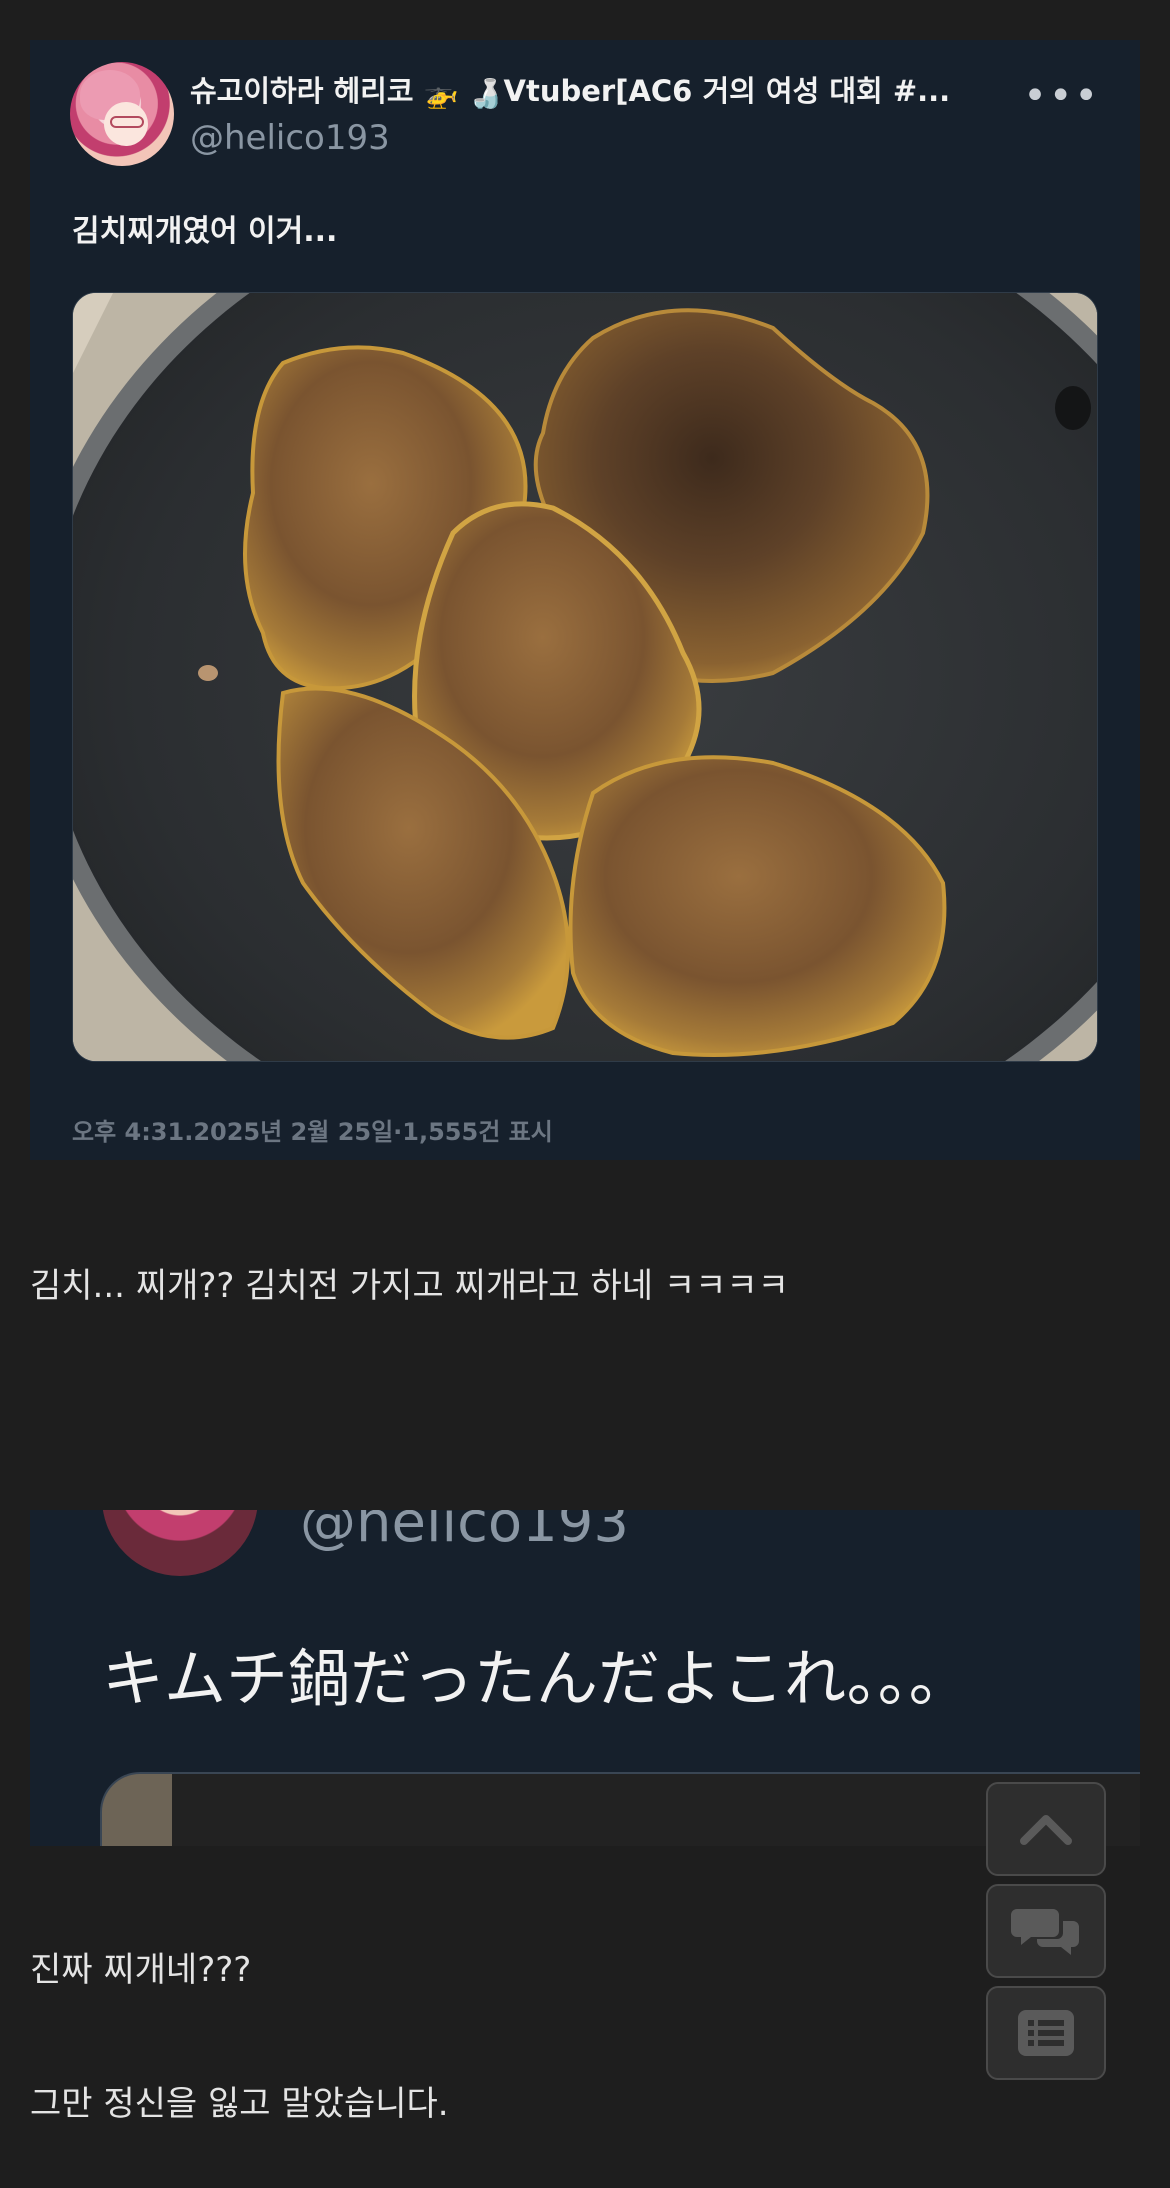  Describe the element at coordinates (486, 93) in the screenshot. I see `sake-icon: 🍶` at that location.